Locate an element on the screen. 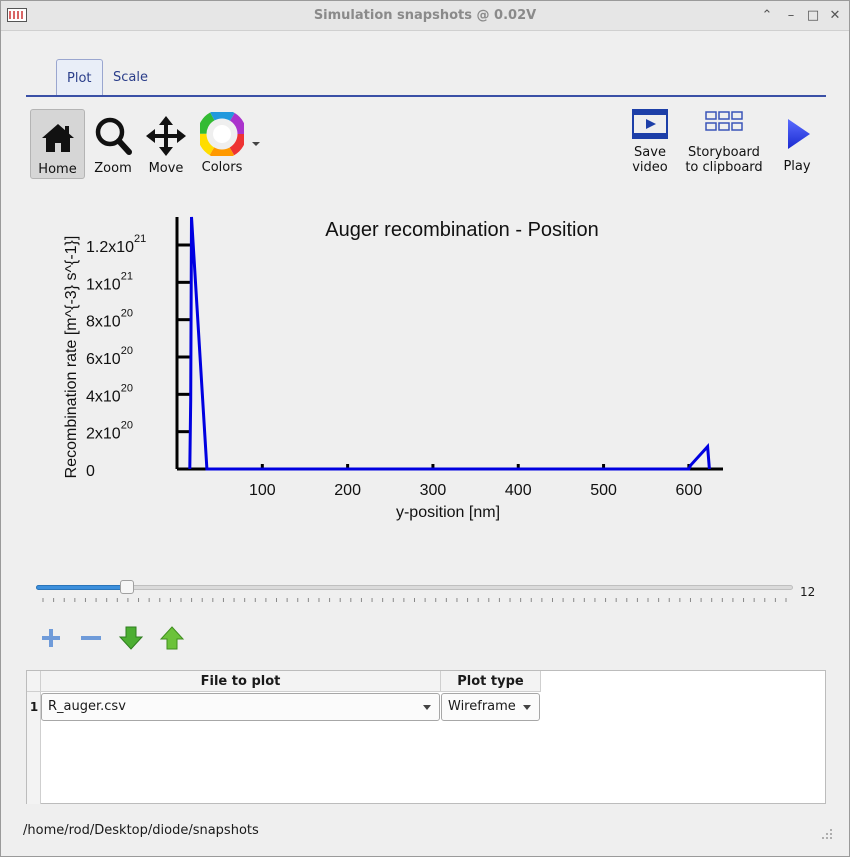  play-label: Play is located at coordinates (797, 166).